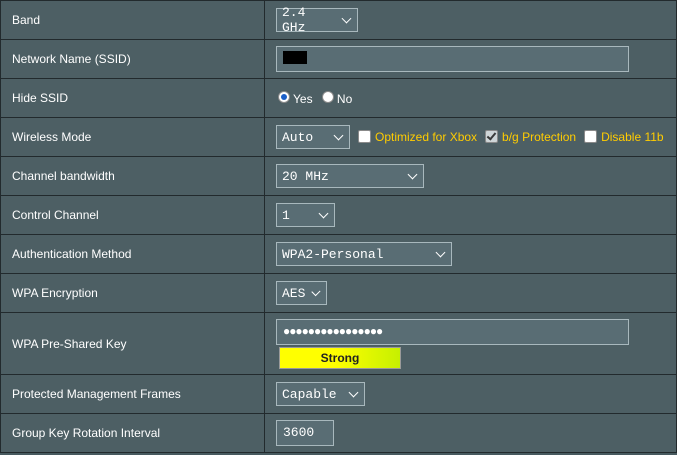 The image size is (677, 455). Describe the element at coordinates (350, 176) in the screenshot. I see `channel-bandwidth-select: 20 MHz` at that location.